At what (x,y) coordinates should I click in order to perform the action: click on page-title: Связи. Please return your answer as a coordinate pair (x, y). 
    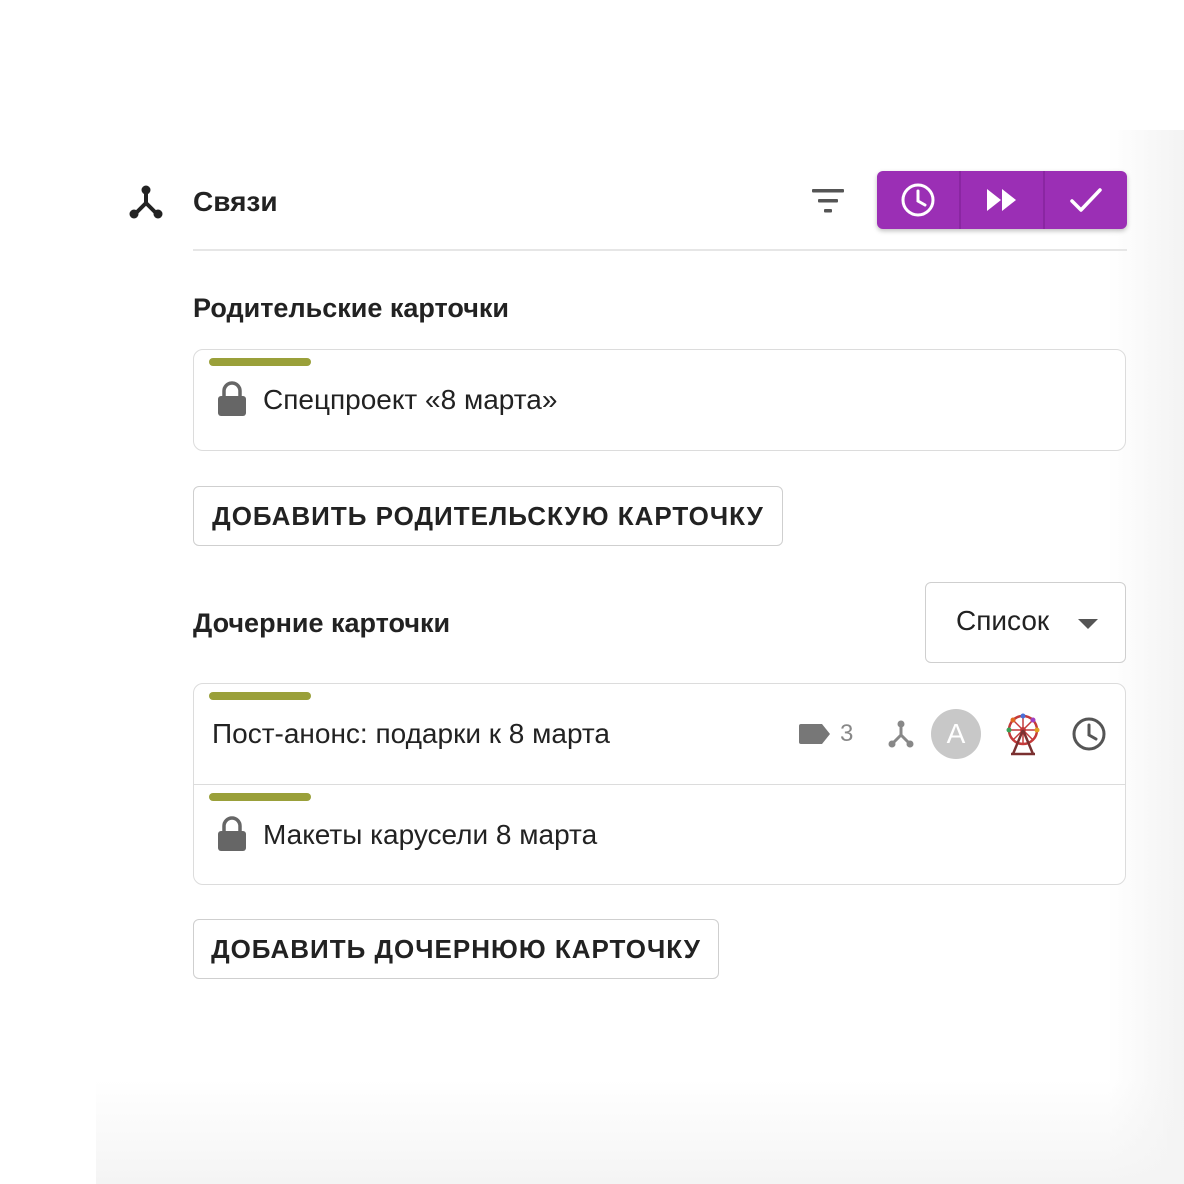
    Looking at the image, I should click on (235, 201).